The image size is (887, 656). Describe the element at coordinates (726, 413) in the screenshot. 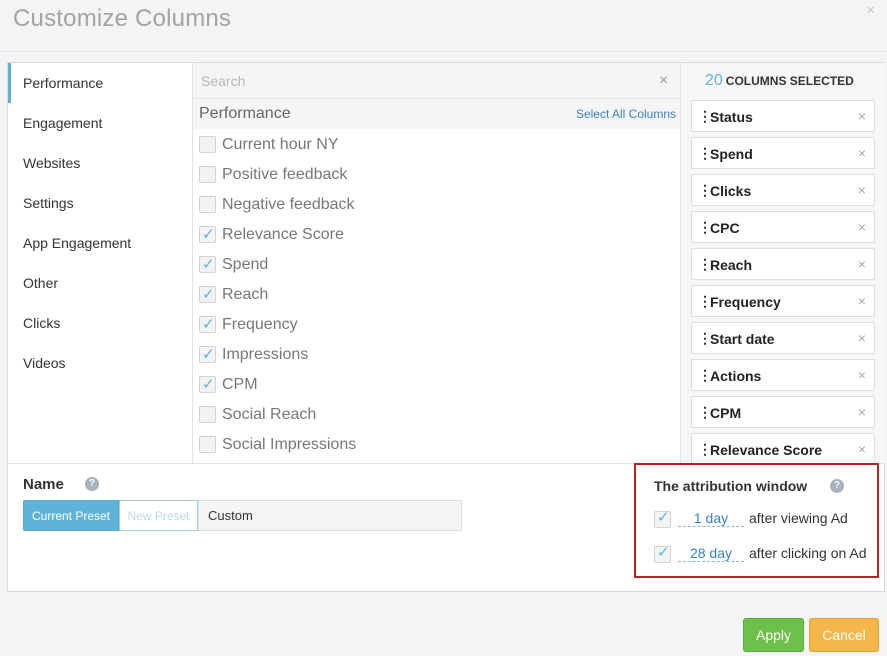

I see `selected-column-label: CPM` at that location.